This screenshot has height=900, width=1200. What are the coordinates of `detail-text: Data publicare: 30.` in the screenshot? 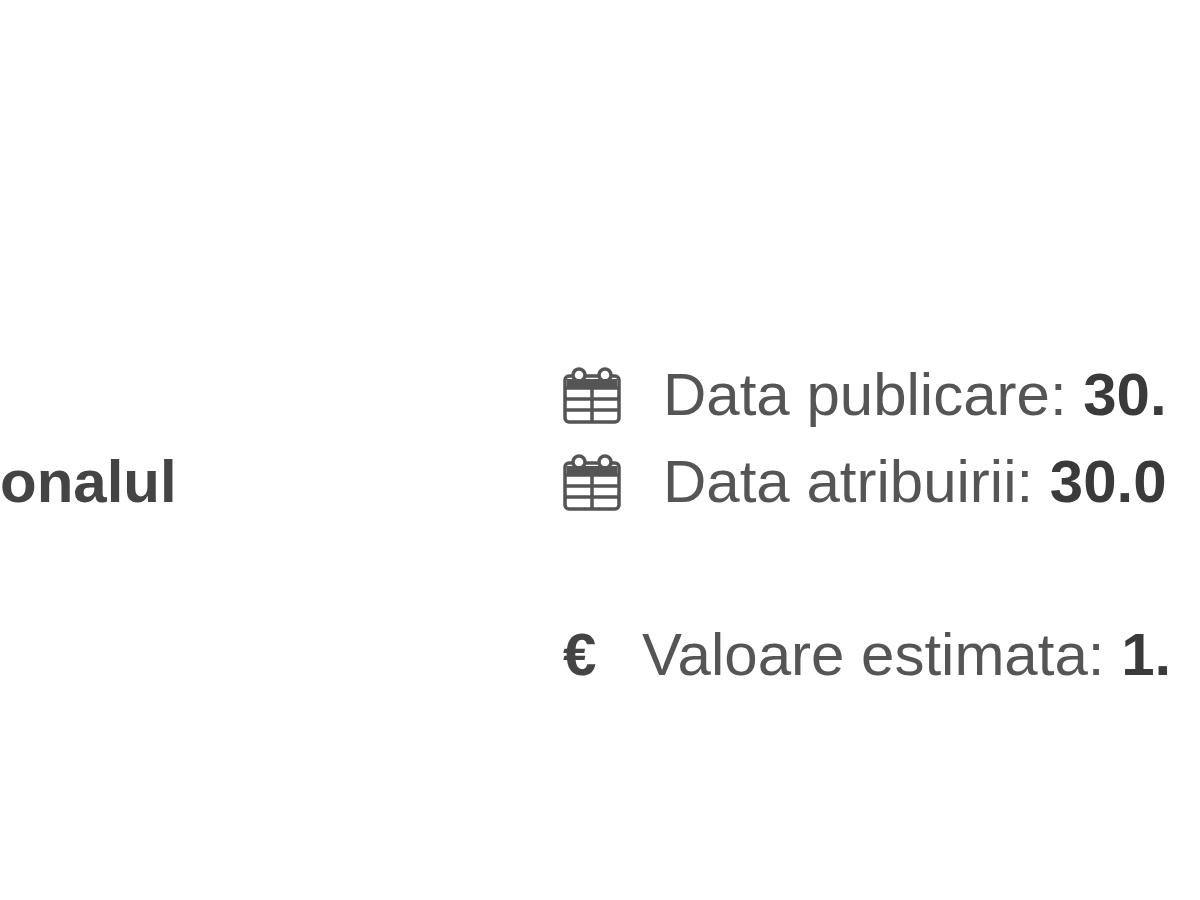 It's located at (915, 395).